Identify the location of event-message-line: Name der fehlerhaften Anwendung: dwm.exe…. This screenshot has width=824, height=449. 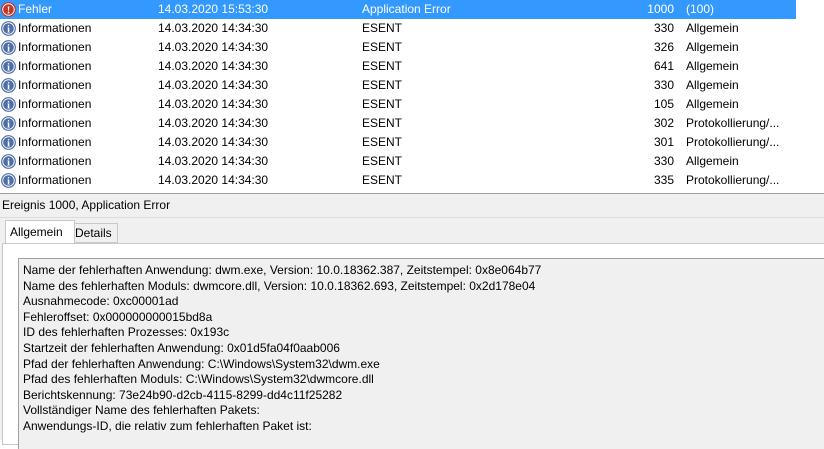
(282, 270).